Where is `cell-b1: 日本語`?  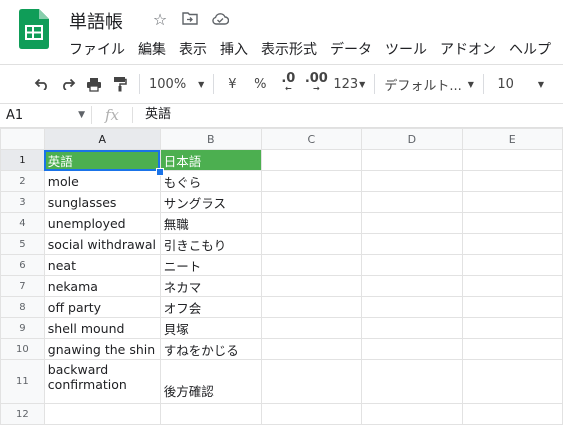 cell-b1: 日本語 is located at coordinates (210, 160).